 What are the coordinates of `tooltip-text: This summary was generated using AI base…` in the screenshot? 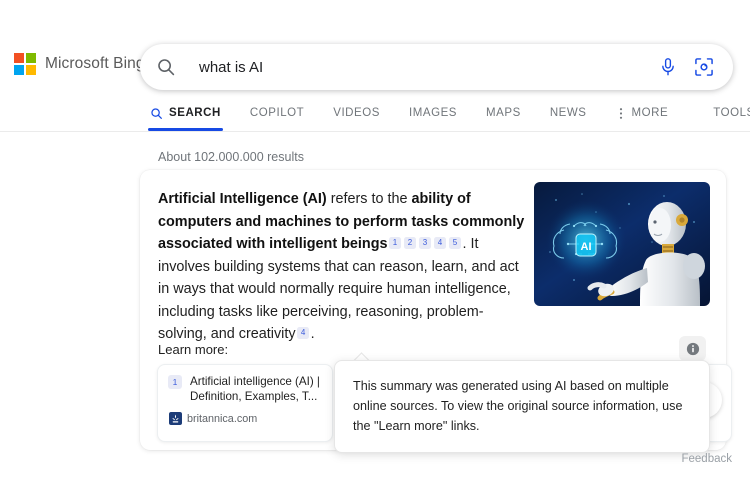 It's located at (518, 406).